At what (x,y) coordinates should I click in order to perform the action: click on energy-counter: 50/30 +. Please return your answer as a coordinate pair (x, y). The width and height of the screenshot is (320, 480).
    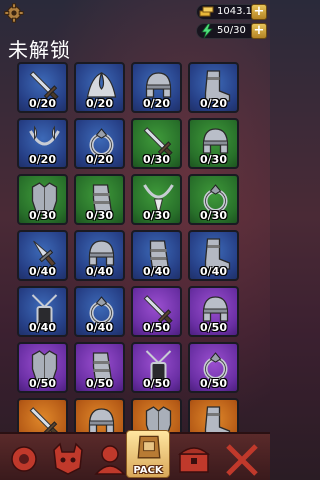
    Looking at the image, I should click on (231, 31).